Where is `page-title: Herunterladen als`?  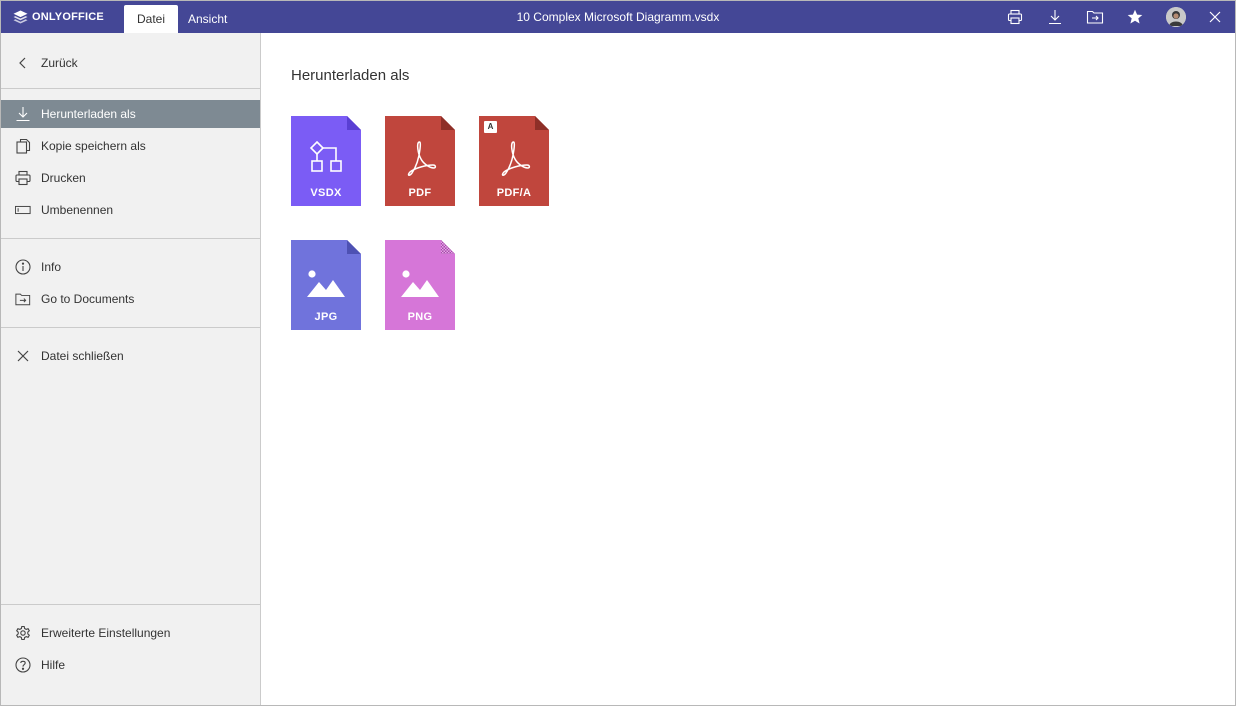
page-title: Herunterladen als is located at coordinates (350, 75).